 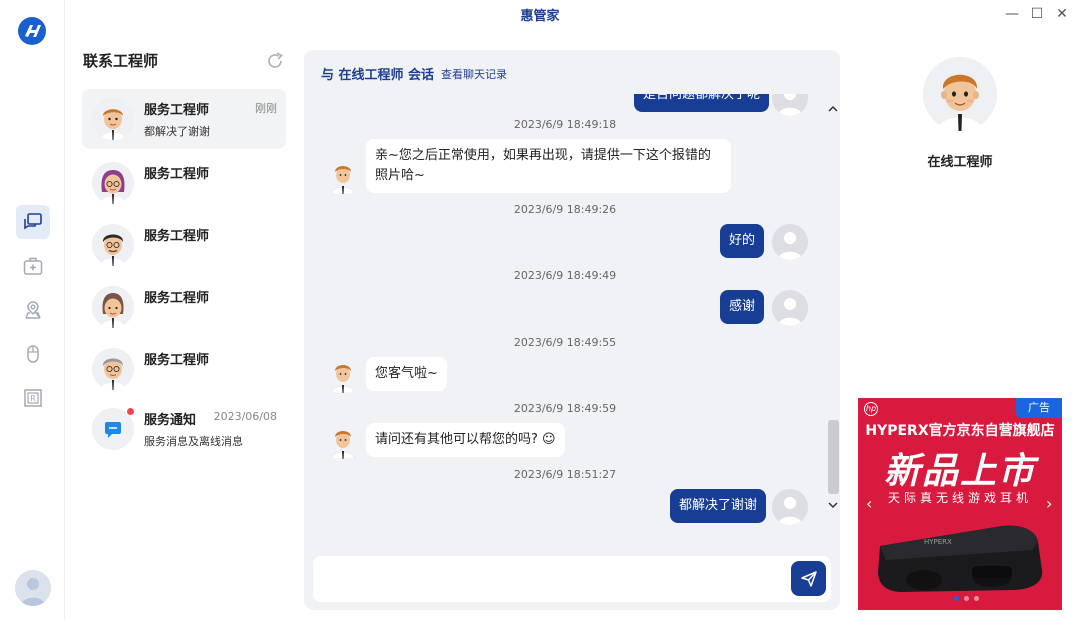 I want to click on mouse-icon, so click(x=33, y=354).